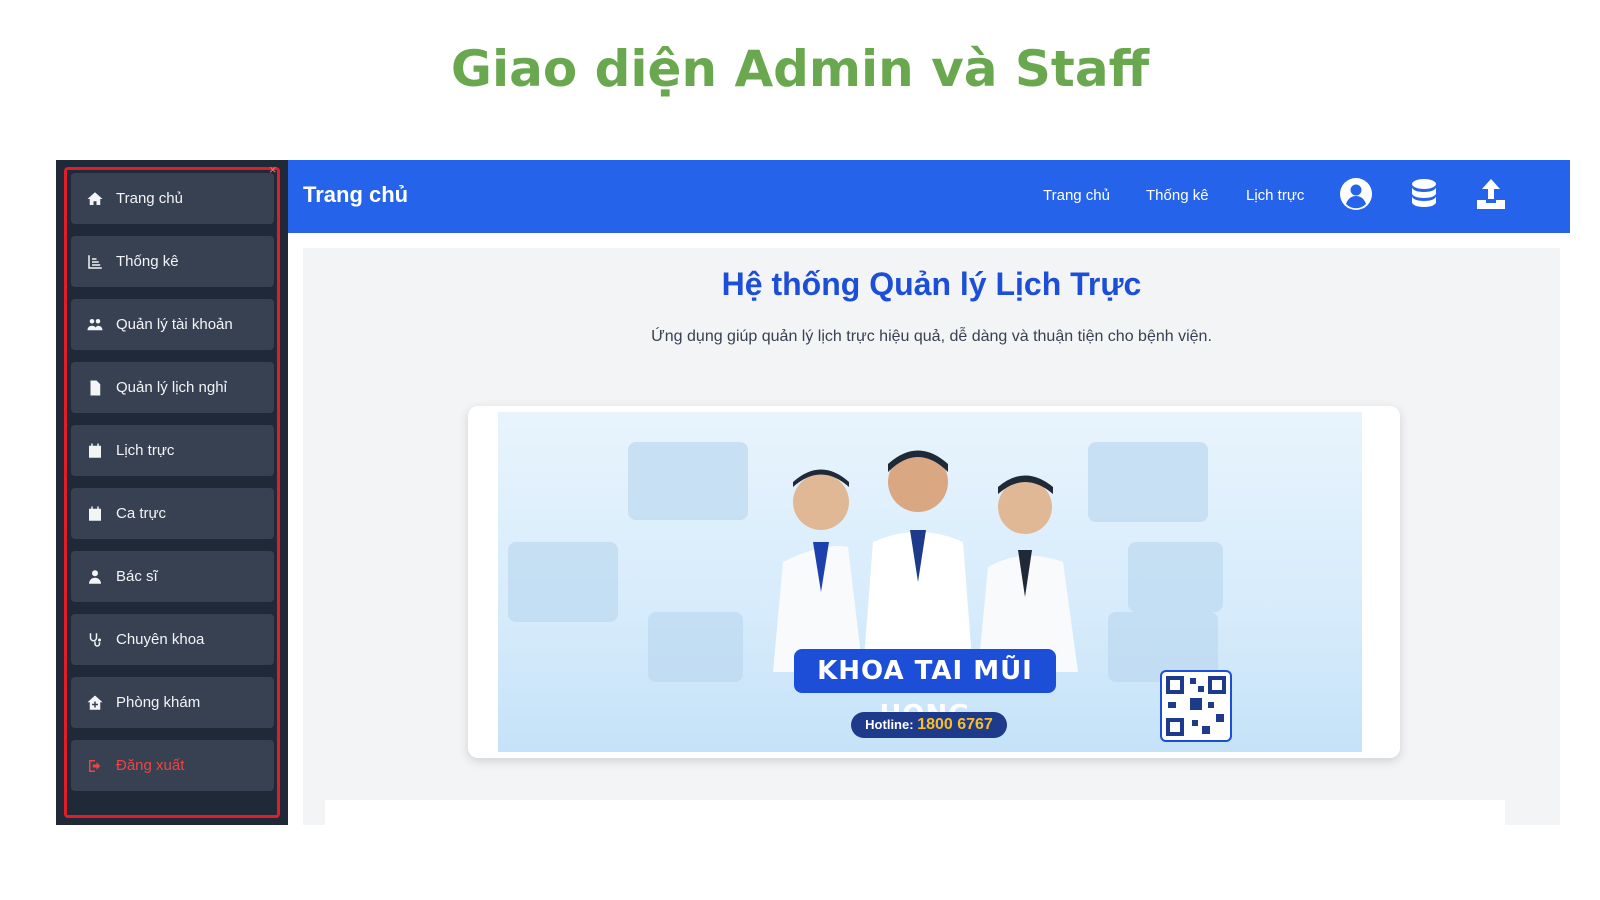 The image size is (1600, 900). I want to click on sidebar-item-phong-kham: Phòng khám, so click(172, 702).